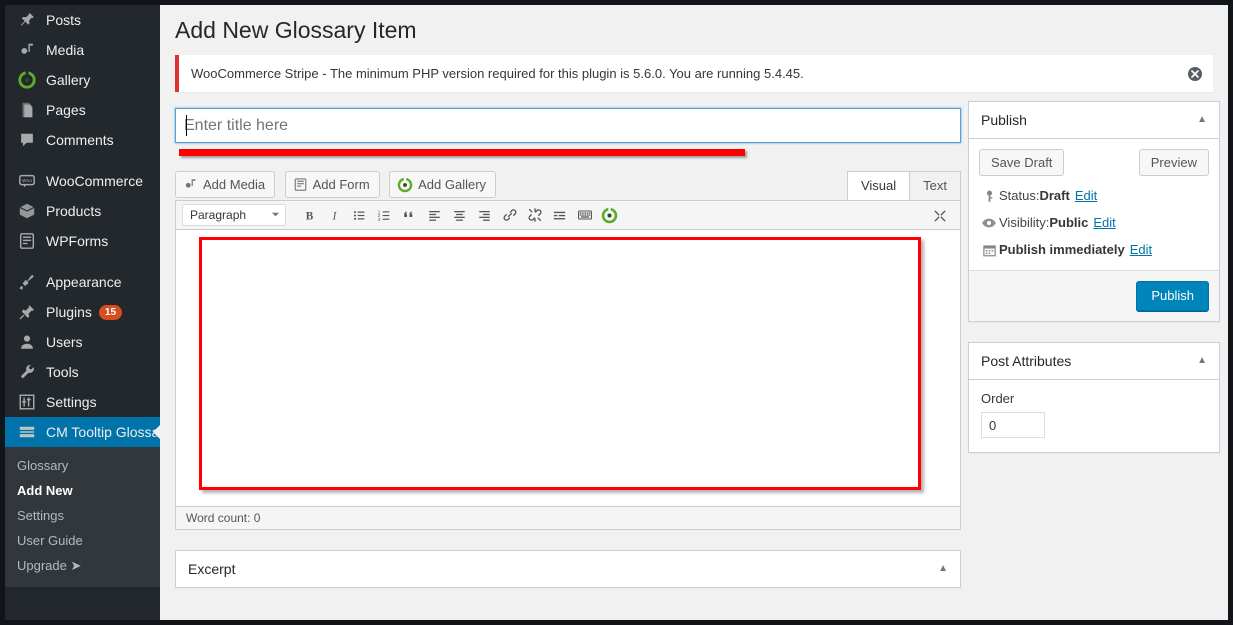 Image resolution: width=1233 pixels, height=625 pixels. Describe the element at coordinates (64, 342) in the screenshot. I see `sidebar-item-label: Users` at that location.